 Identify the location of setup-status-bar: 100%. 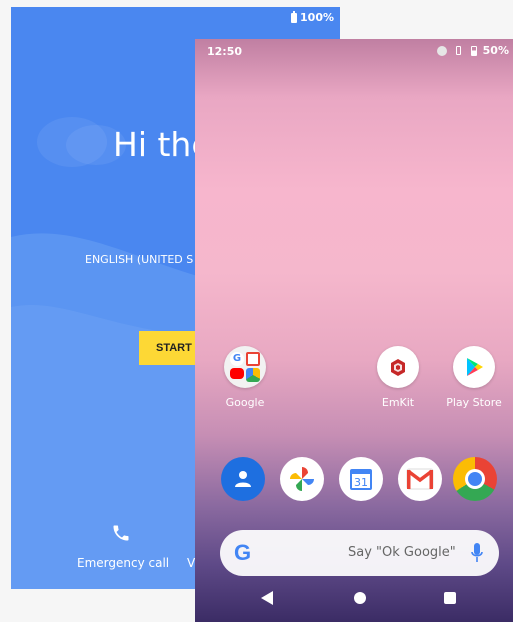
(312, 17).